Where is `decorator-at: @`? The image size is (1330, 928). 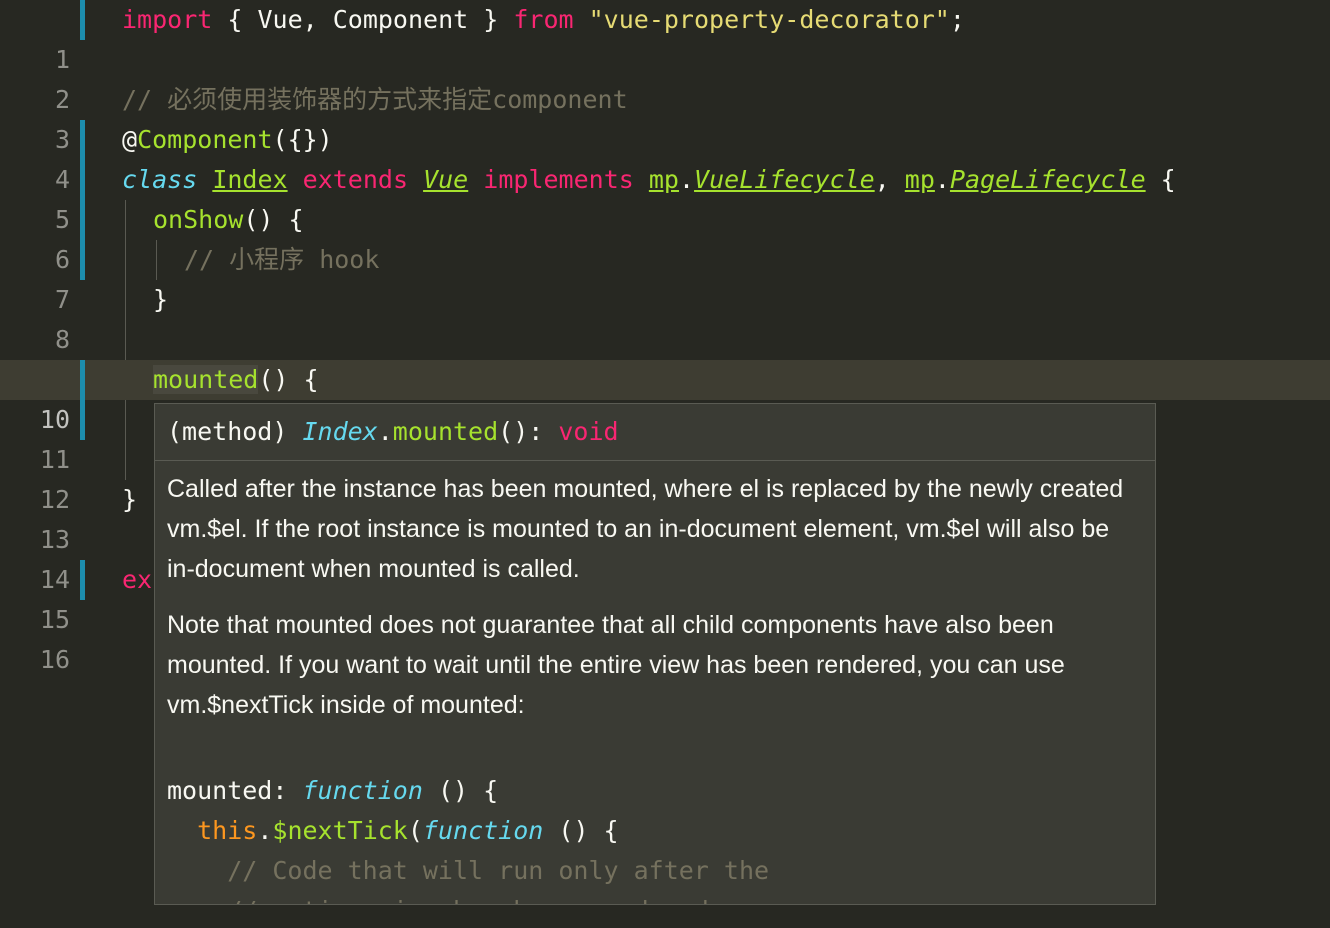
decorator-at: @ is located at coordinates (130, 139).